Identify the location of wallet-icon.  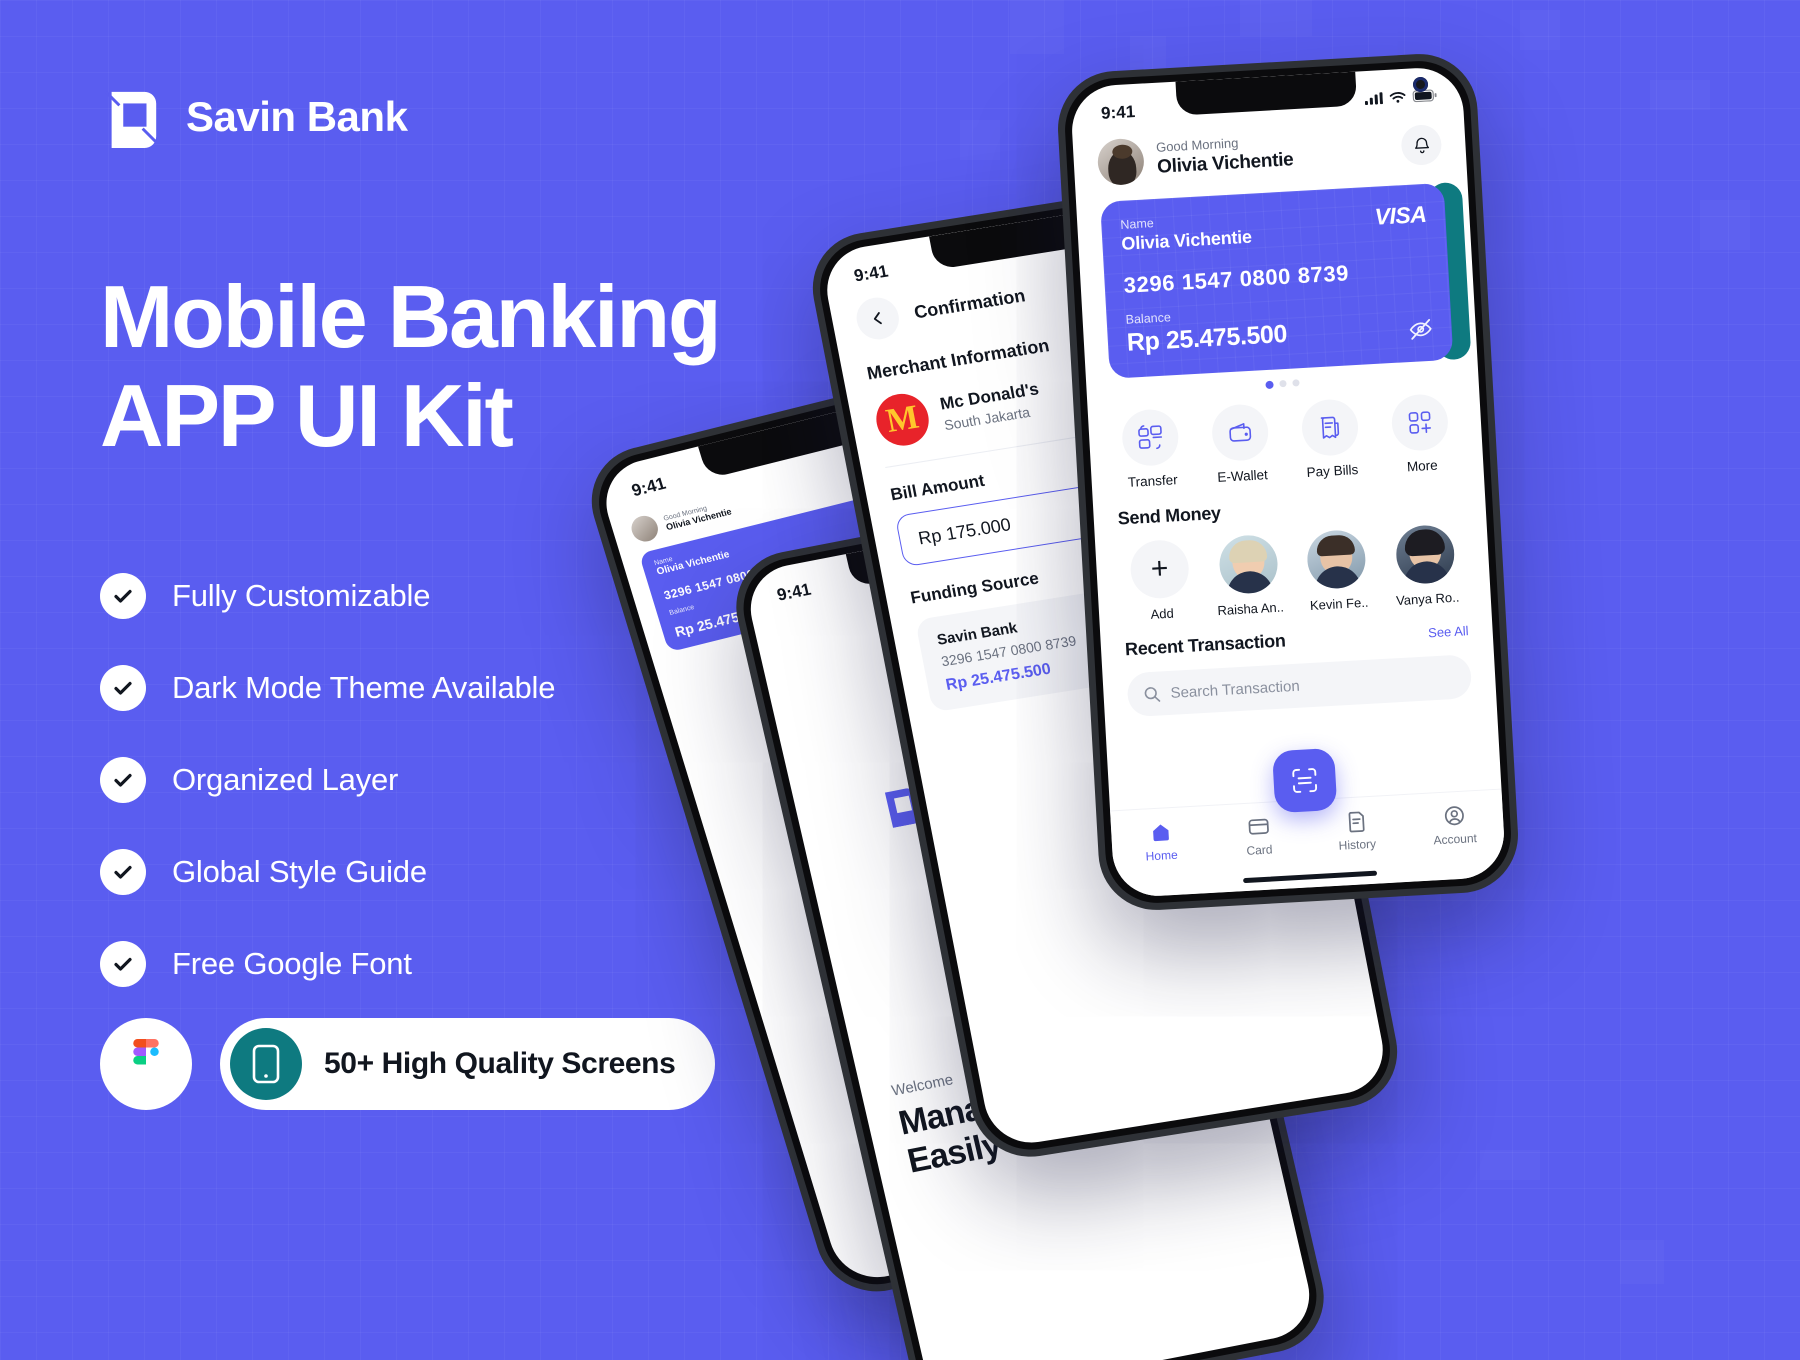
(1240, 433).